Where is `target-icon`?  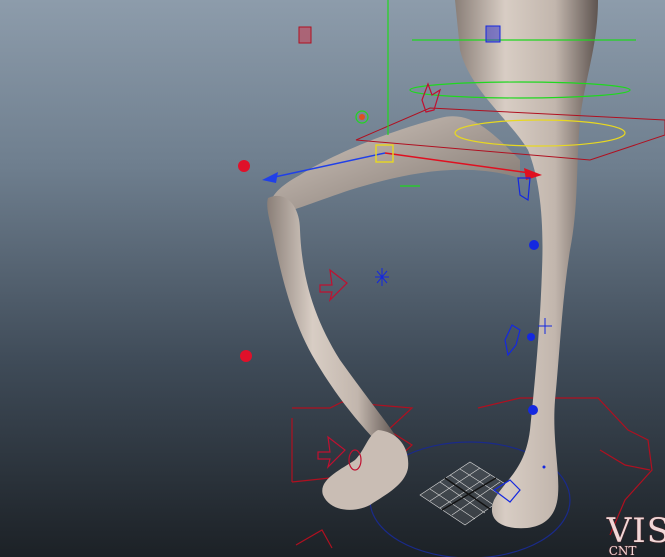 target-icon is located at coordinates (362, 117).